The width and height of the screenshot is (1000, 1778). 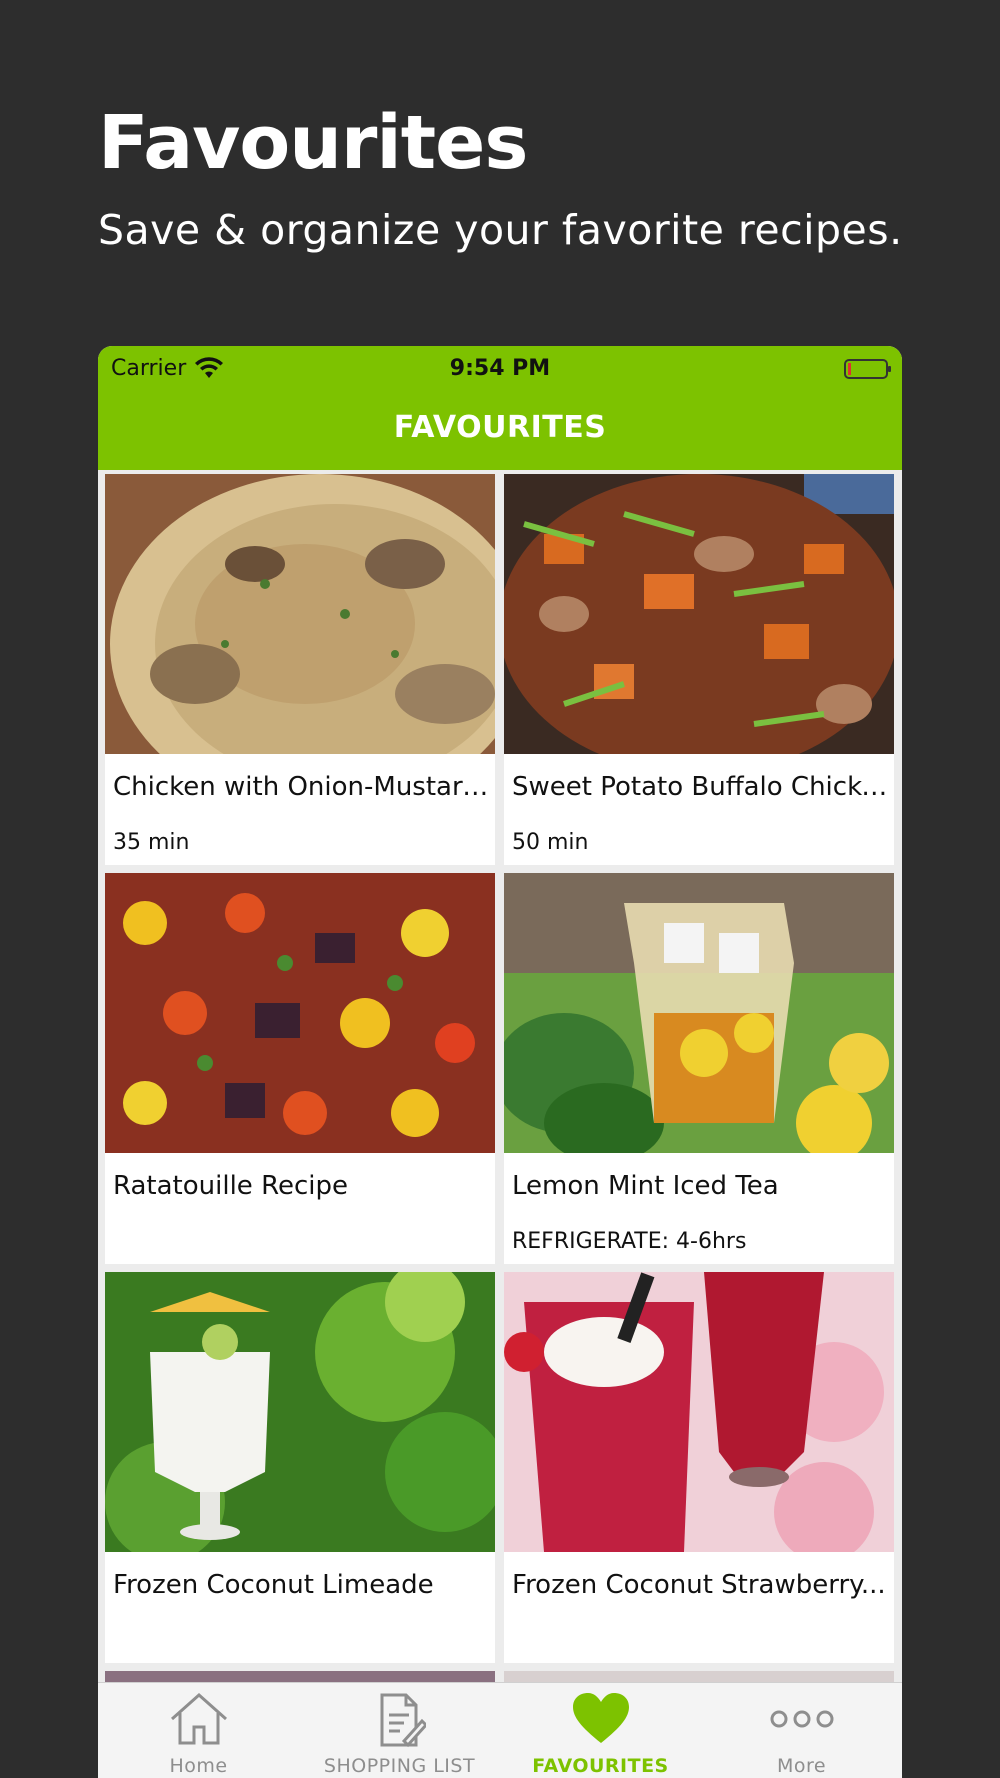 I want to click on battery-icon, so click(x=867, y=369).